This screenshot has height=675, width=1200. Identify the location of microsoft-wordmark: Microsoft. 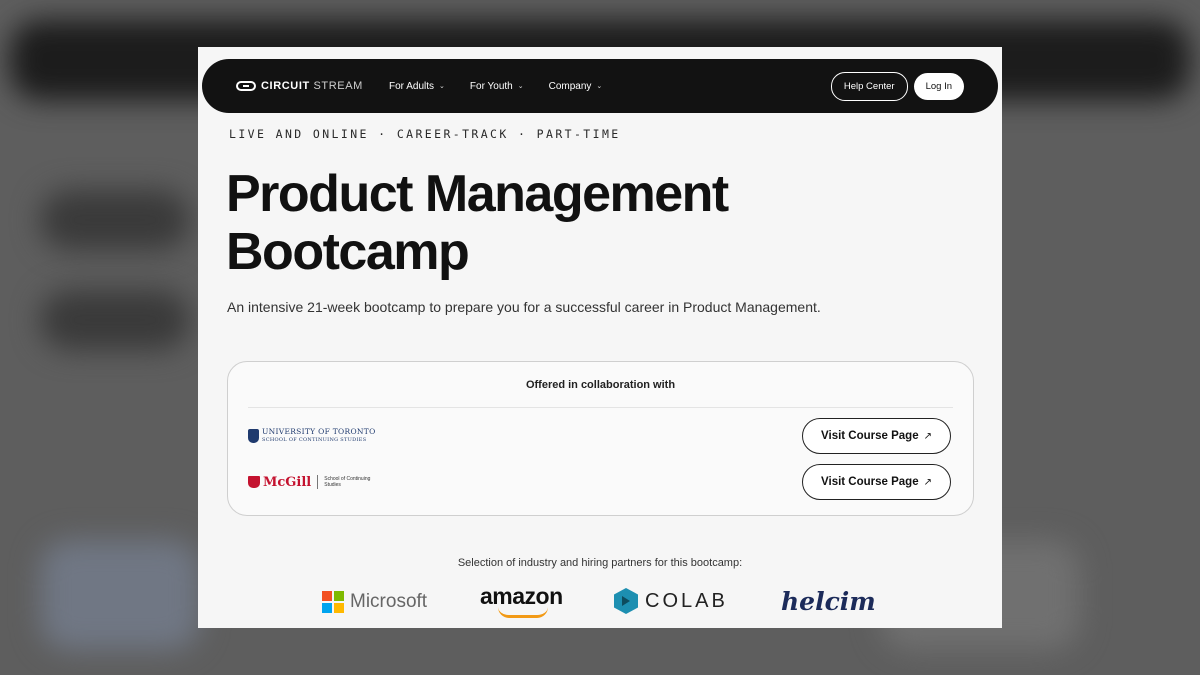
(389, 601).